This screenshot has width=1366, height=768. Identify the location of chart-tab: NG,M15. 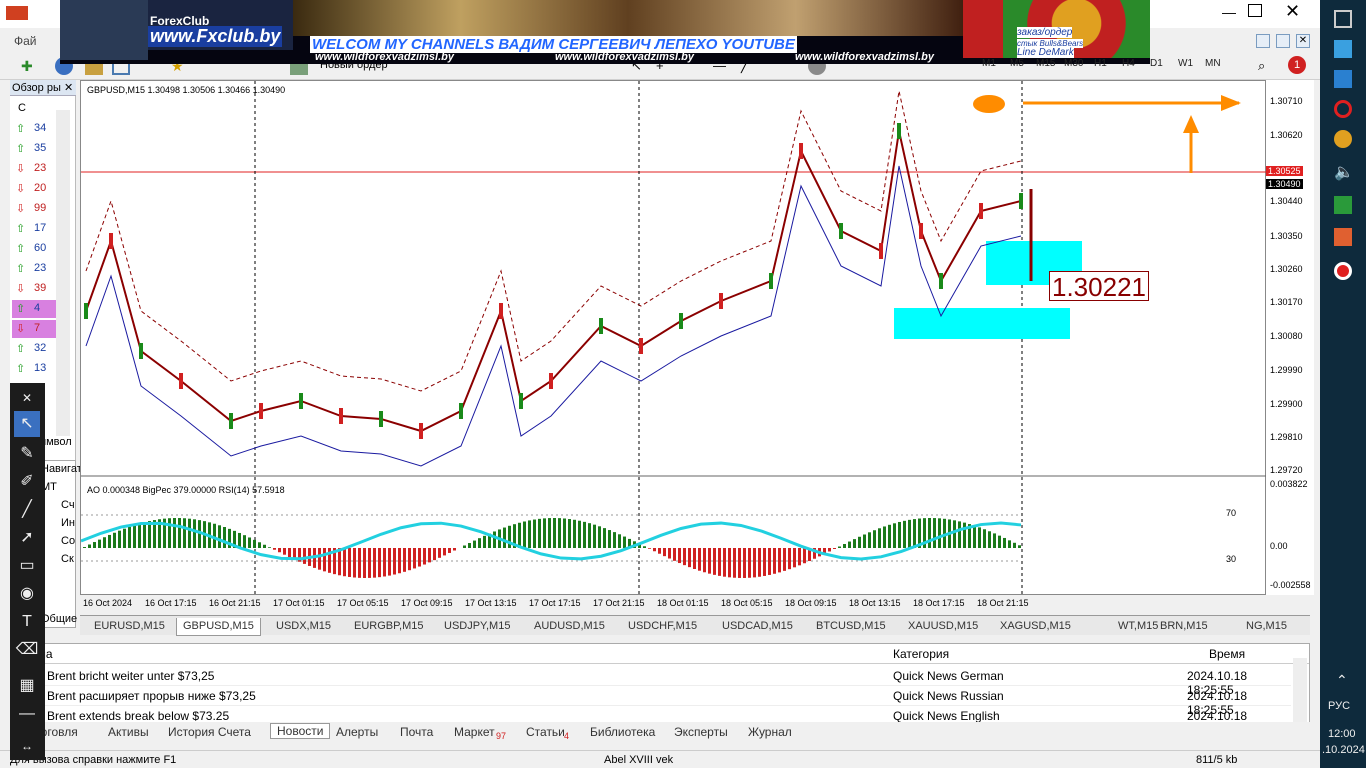
(1266, 627).